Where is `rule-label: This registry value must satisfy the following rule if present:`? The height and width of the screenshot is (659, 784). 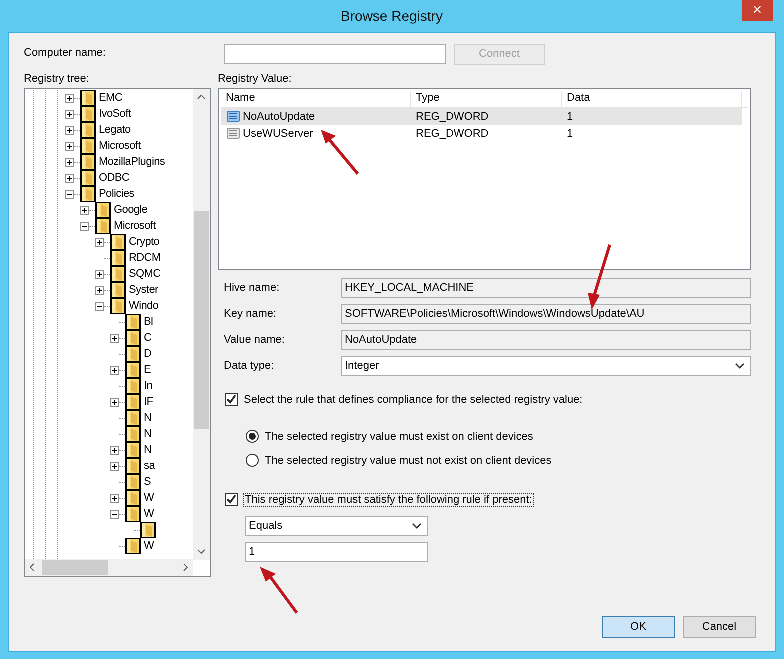 rule-label: This registry value must satisfy the following rule if present: is located at coordinates (389, 500).